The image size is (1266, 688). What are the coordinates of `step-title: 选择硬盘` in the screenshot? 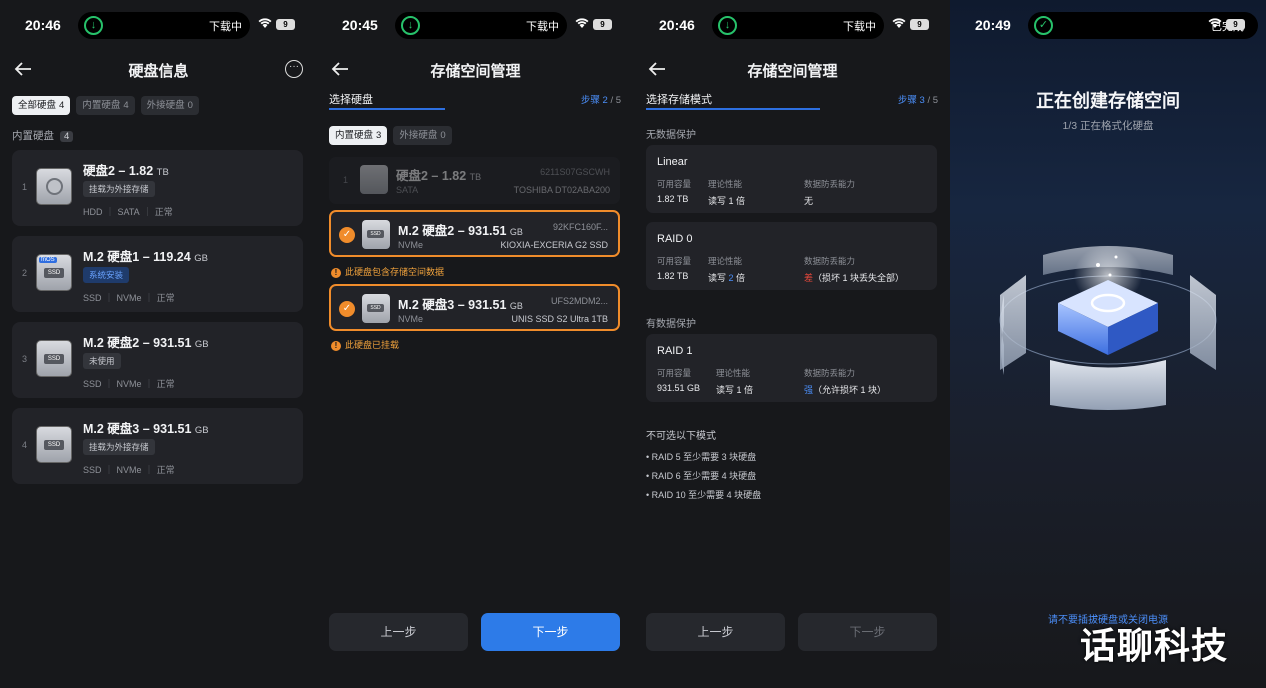 It's located at (351, 100).